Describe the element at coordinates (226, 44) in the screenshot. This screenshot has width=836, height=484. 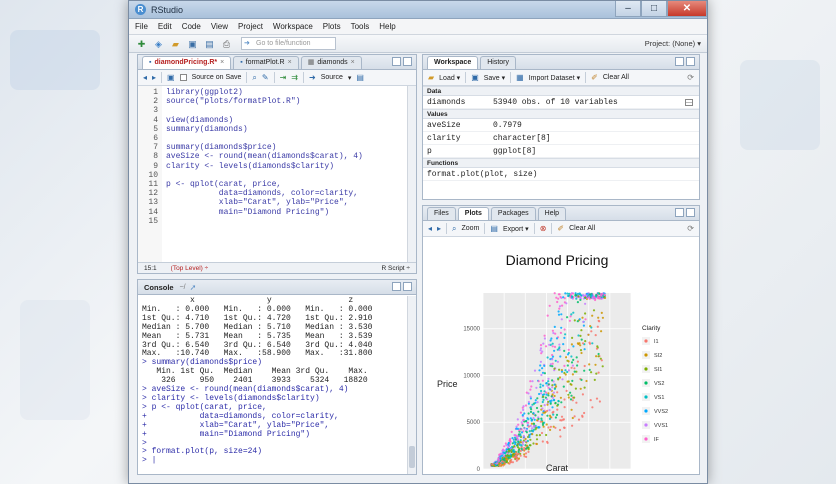
I see `print-icon: ⎙` at that location.